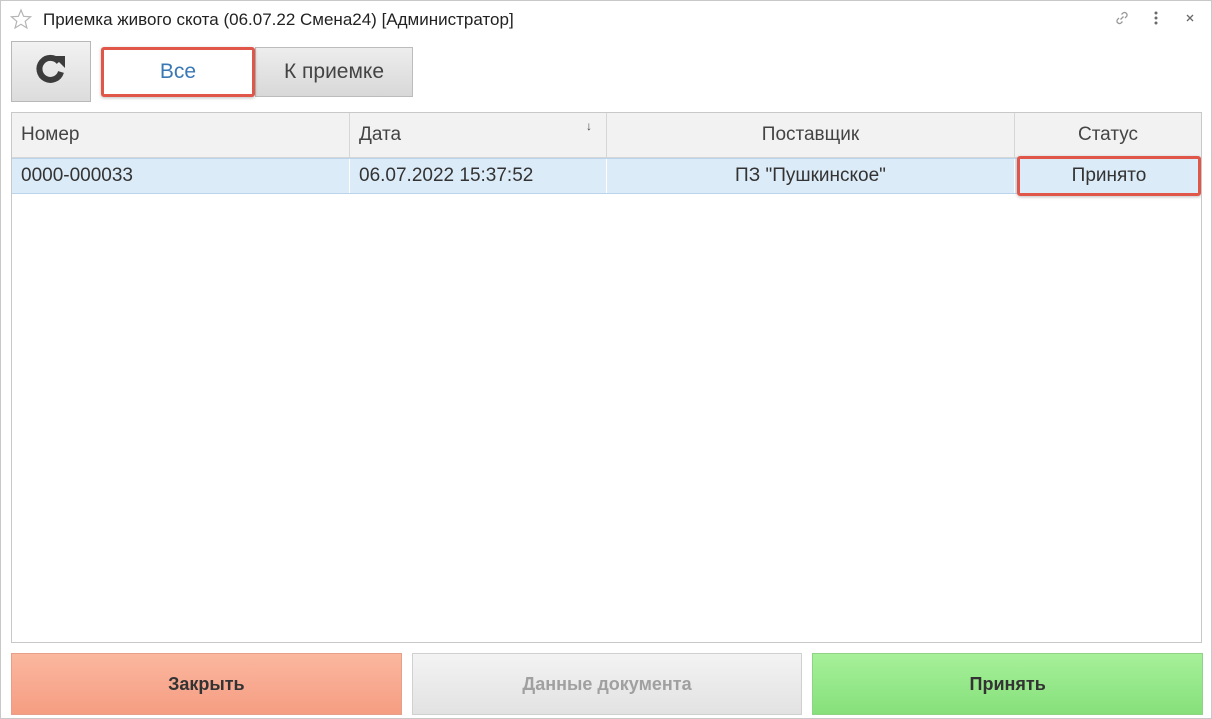 The image size is (1212, 719). I want to click on close-icon, so click(1190, 18).